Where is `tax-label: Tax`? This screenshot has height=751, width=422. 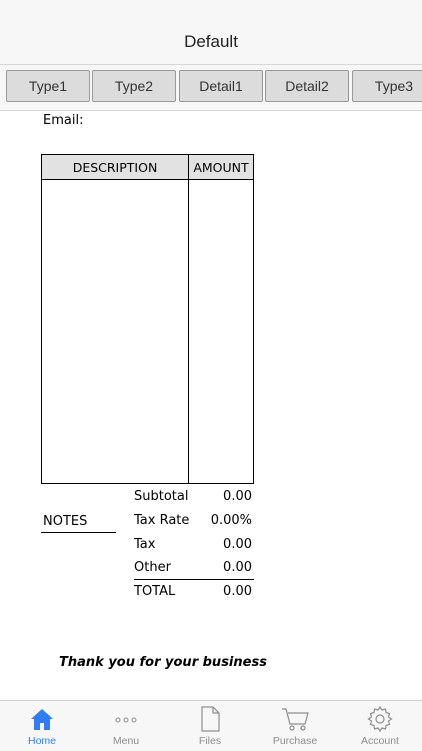
tax-label: Tax is located at coordinates (145, 544).